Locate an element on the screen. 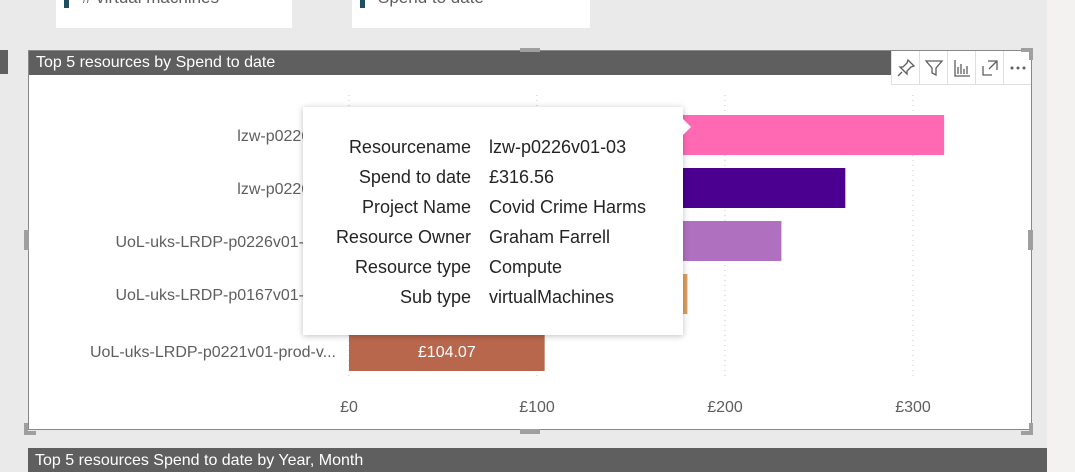 Image resolution: width=1075 pixels, height=472 pixels. tooltip-value: Graham Farrell is located at coordinates (550, 237).